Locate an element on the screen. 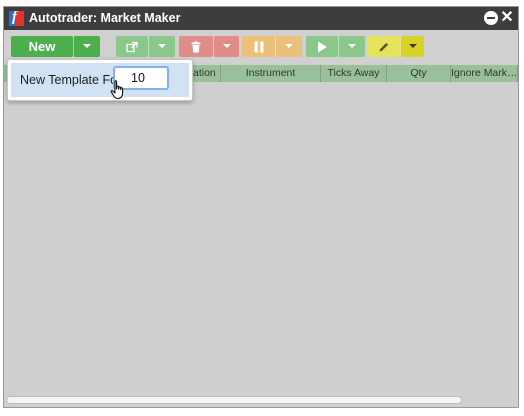 The height and width of the screenshot is (416, 524). hand-pointer-icon is located at coordinates (117, 90).